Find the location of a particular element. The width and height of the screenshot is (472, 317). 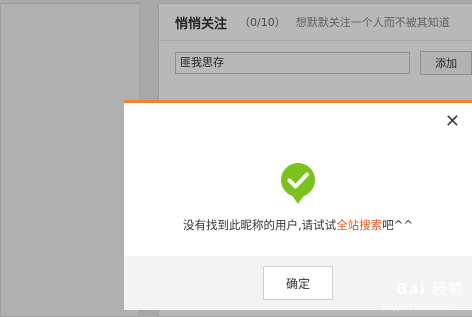

watermark-url: jingyan.baidu.com is located at coordinates (419, 306).